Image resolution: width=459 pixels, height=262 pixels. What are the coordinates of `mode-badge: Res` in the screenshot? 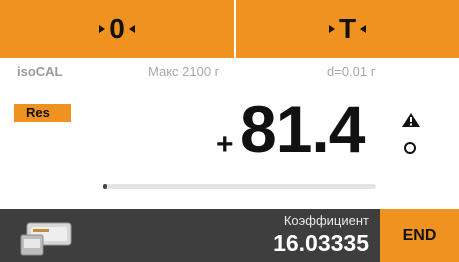 It's located at (42, 113).